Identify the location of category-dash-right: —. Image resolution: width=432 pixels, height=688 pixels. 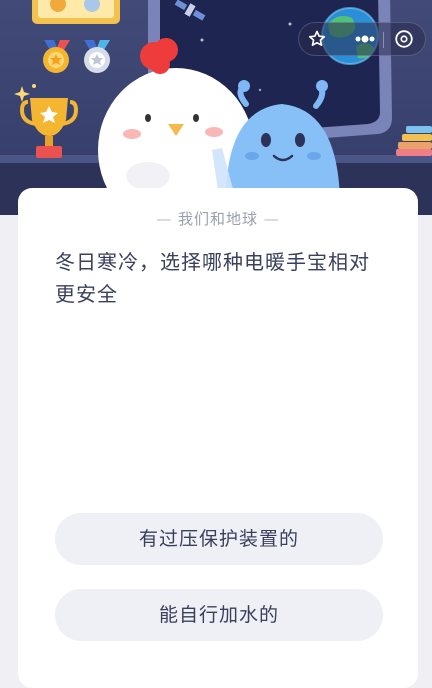
(269, 219).